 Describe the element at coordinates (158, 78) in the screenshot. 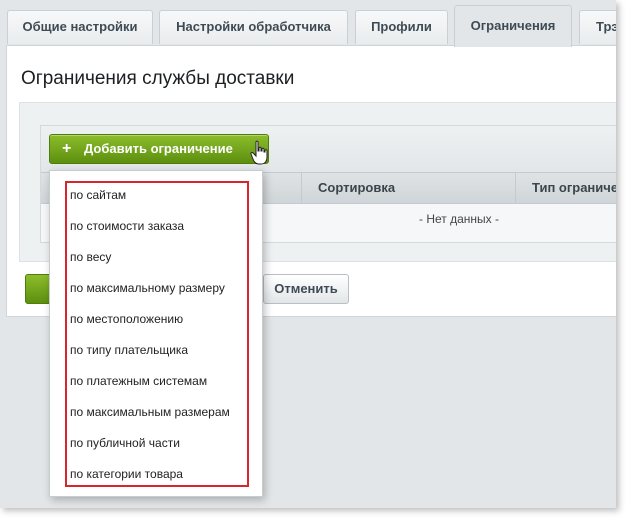

I see `page-title: Ограничения службы доставки` at that location.